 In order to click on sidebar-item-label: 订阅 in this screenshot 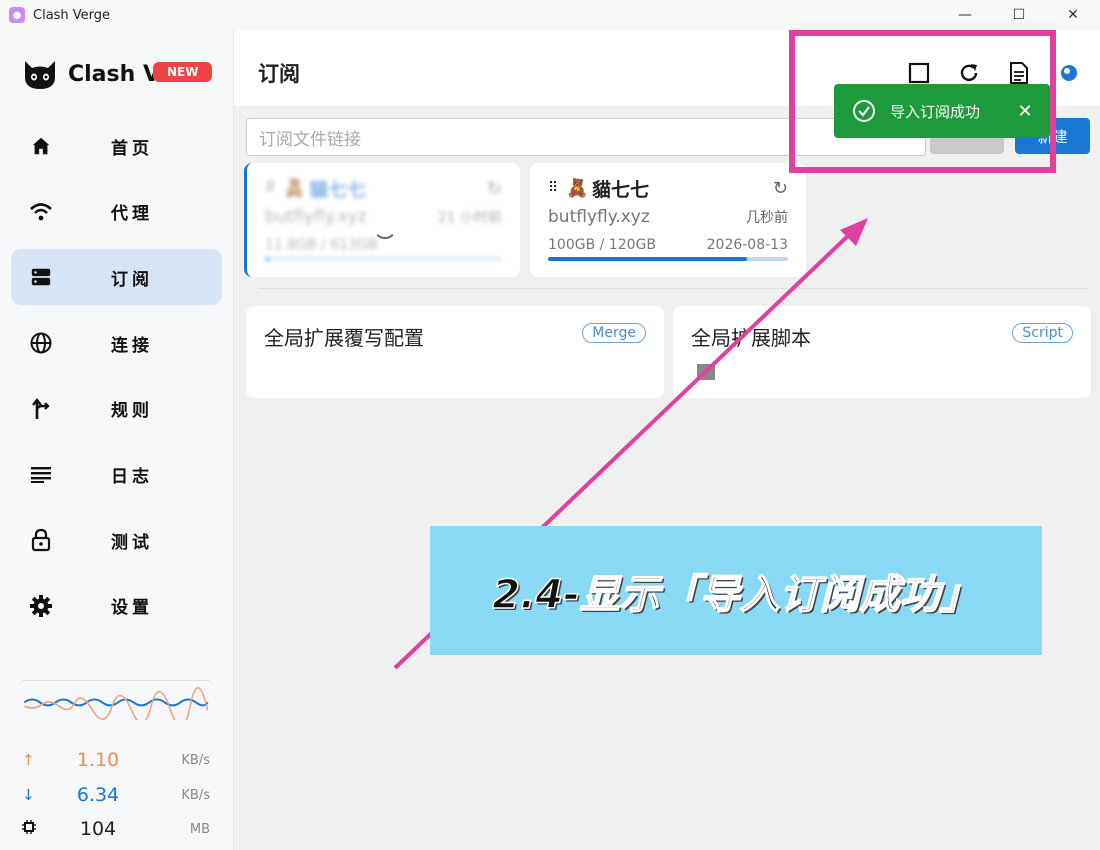, I will do `click(132, 279)`.